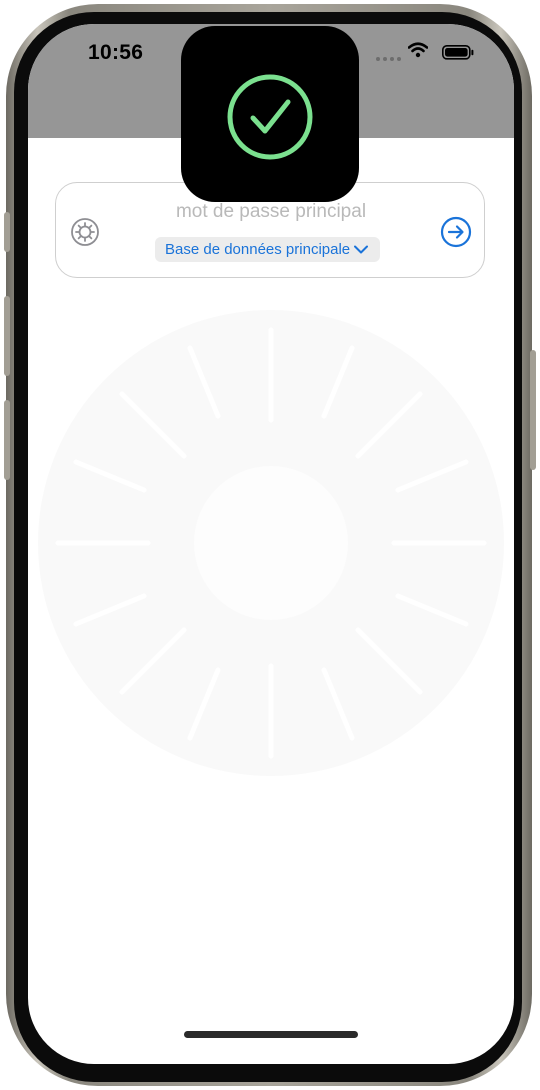  What do you see at coordinates (258, 249) in the screenshot?
I see `database-label: Base de données principale` at bounding box center [258, 249].